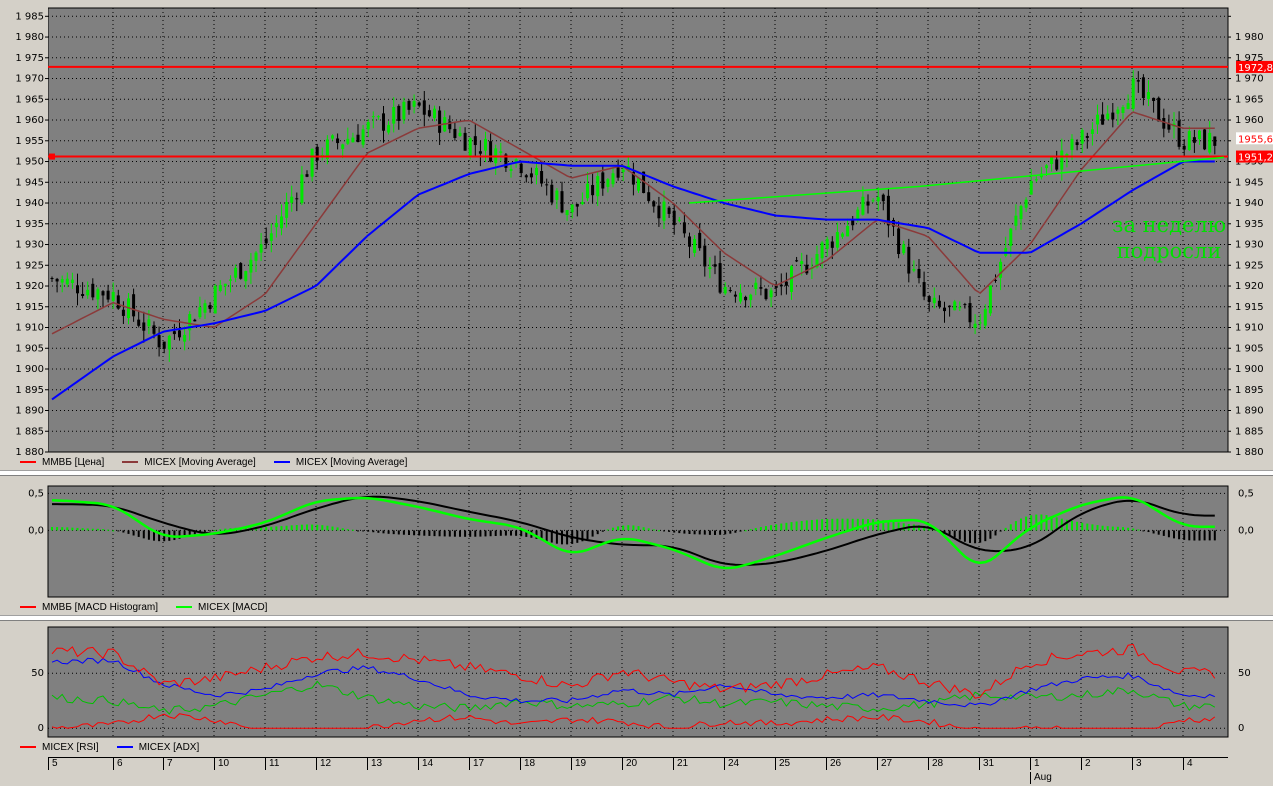 This screenshot has width=1273, height=786. I want to click on price-ytick-label-left-15: 1 910, so click(29, 328).